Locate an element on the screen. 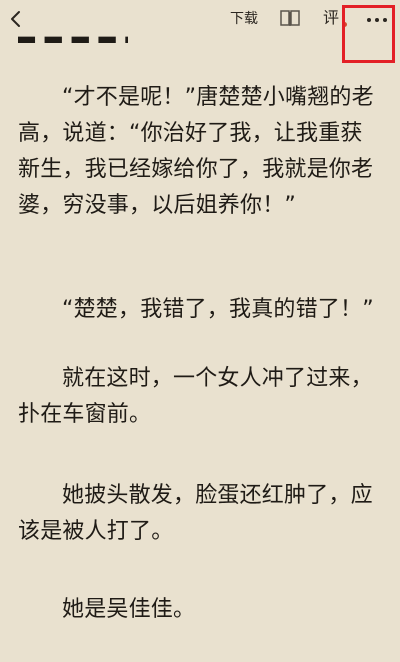 This screenshot has width=400, height=662. chevron-left-icon is located at coordinates (16, 19).